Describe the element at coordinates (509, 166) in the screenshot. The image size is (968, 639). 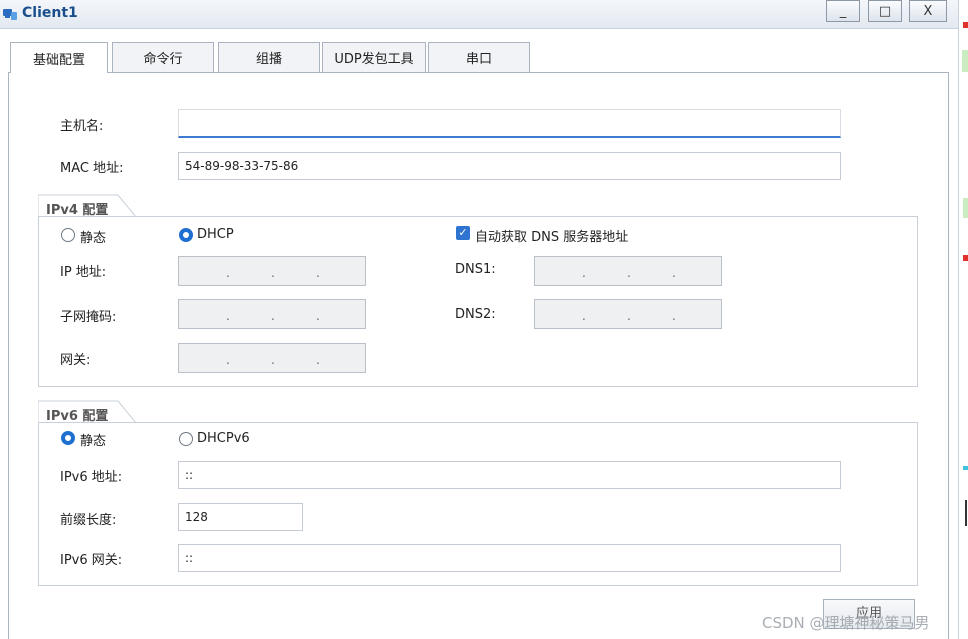
I see `mac-address-field: 54-89-98-33-75-86` at that location.